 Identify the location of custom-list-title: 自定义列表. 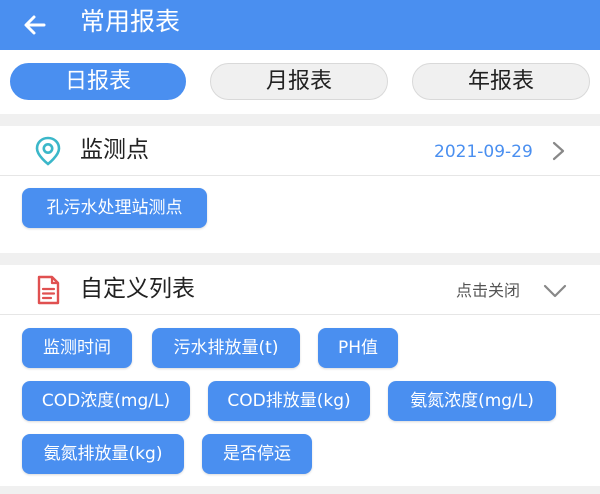
(137, 289).